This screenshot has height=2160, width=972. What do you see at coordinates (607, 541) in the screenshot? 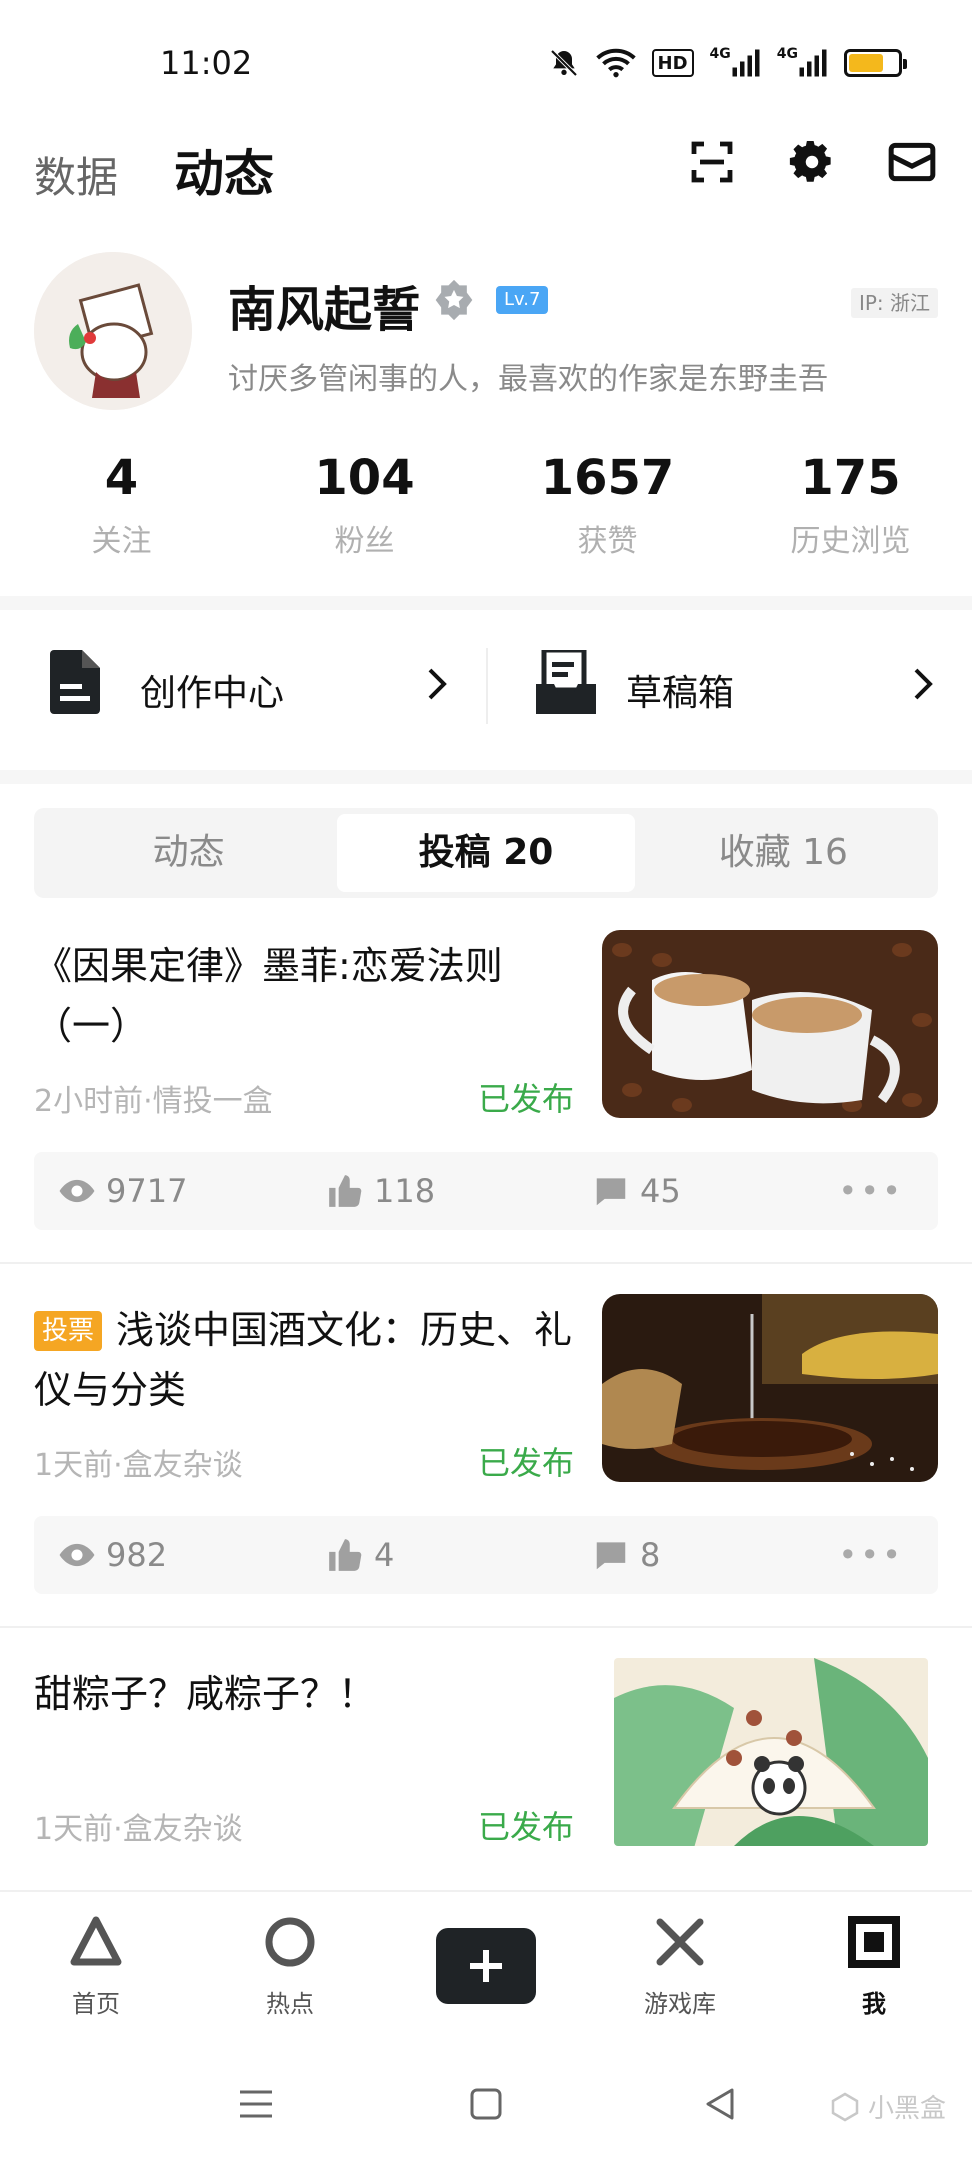
I see `stat-label: 获赞` at bounding box center [607, 541].